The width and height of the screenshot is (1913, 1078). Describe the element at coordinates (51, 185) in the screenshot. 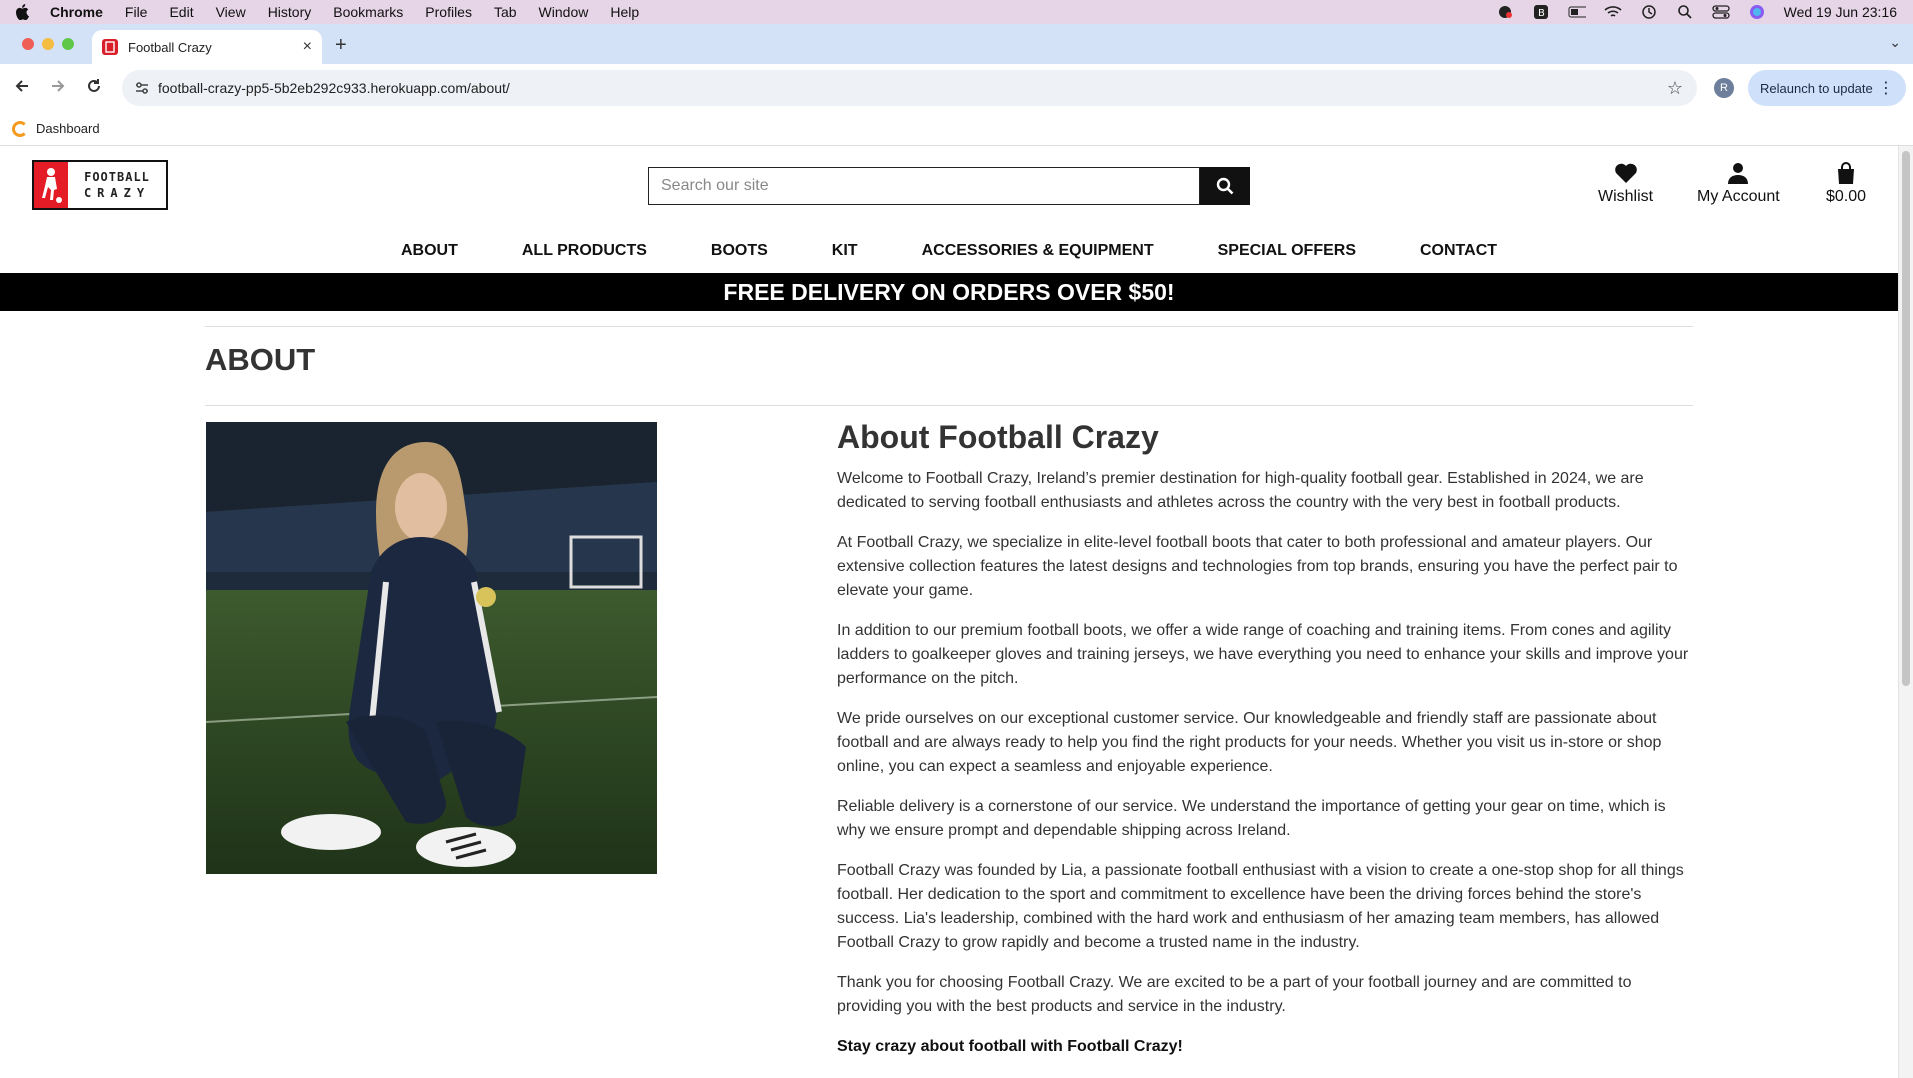

I see `footballer-logo-icon` at that location.